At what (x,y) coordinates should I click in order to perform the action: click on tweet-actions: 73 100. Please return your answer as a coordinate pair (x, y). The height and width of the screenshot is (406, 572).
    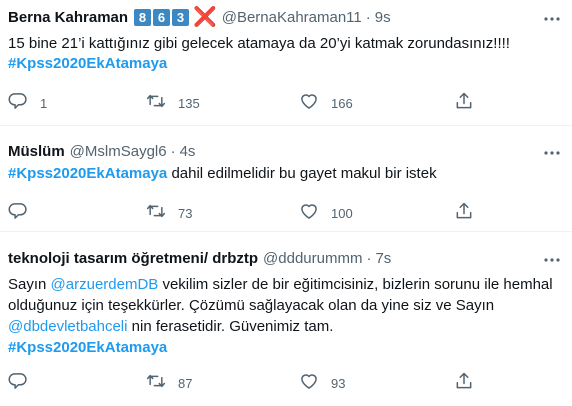
    Looking at the image, I should click on (286, 214).